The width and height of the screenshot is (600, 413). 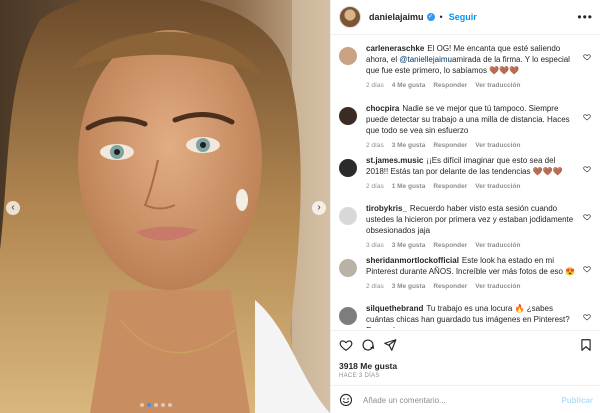 I want to click on bookmark-icon, so click(x=586, y=345).